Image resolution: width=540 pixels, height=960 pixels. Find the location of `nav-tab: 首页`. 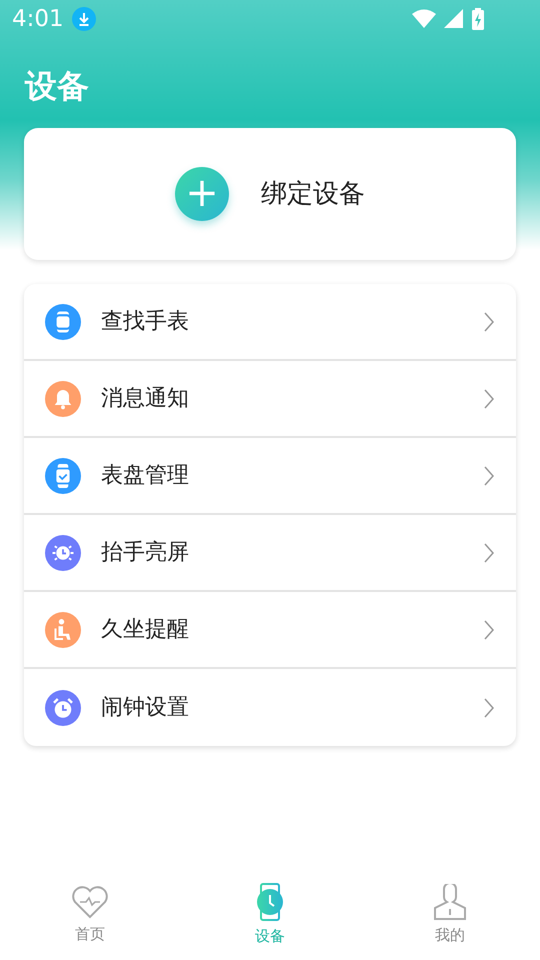

nav-tab: 首页 is located at coordinates (90, 915).